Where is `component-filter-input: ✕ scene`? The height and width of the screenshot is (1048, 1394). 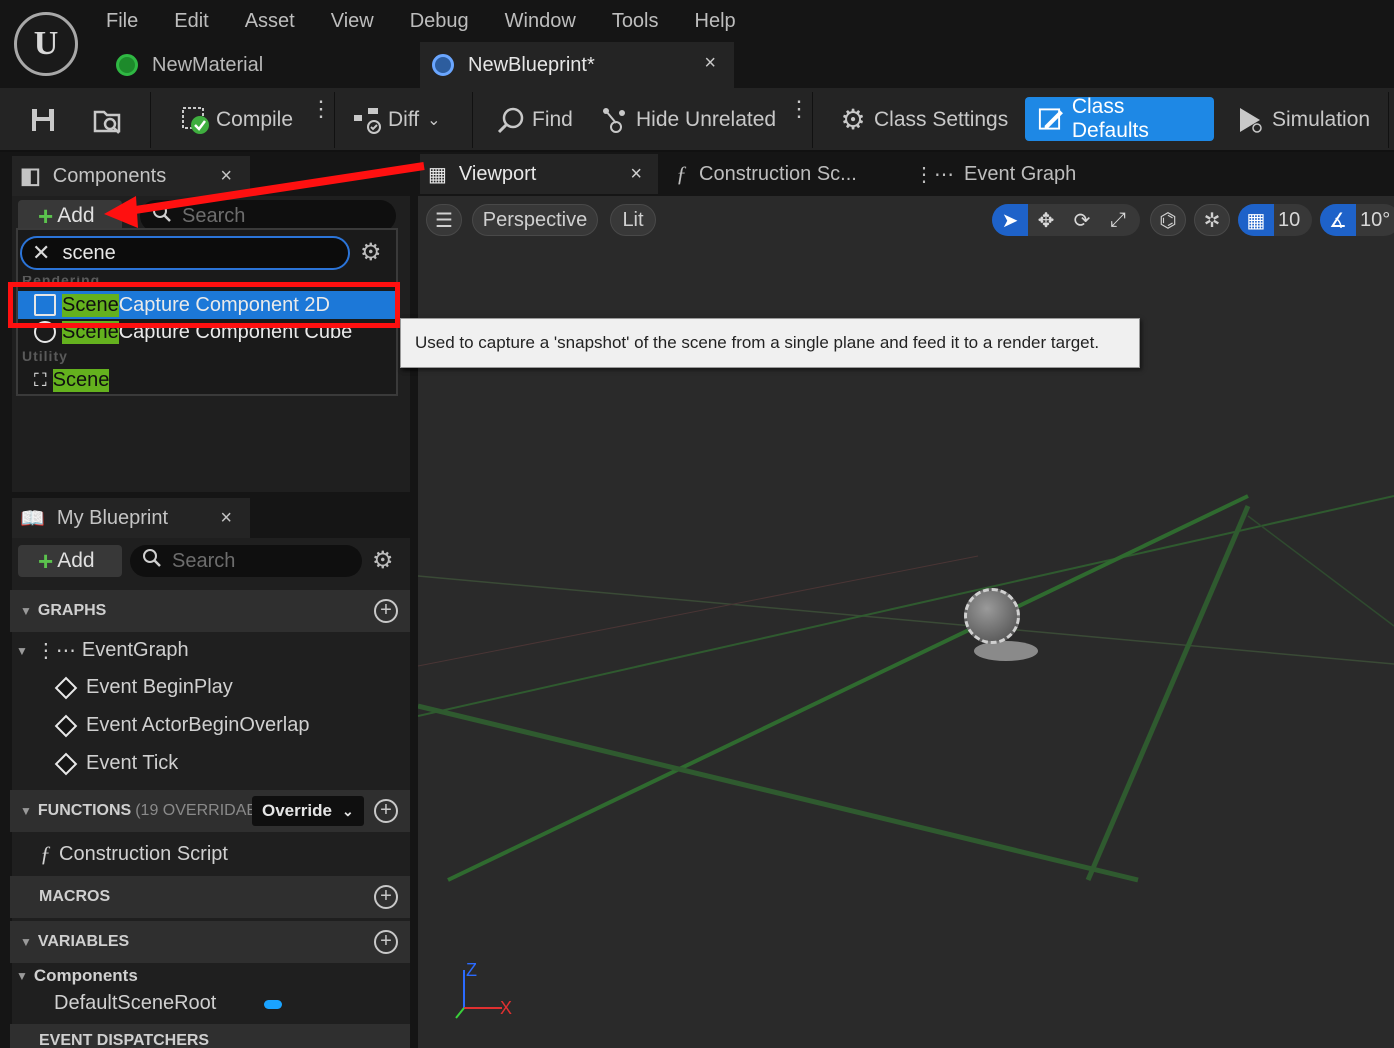 component-filter-input: ✕ scene is located at coordinates (185, 253).